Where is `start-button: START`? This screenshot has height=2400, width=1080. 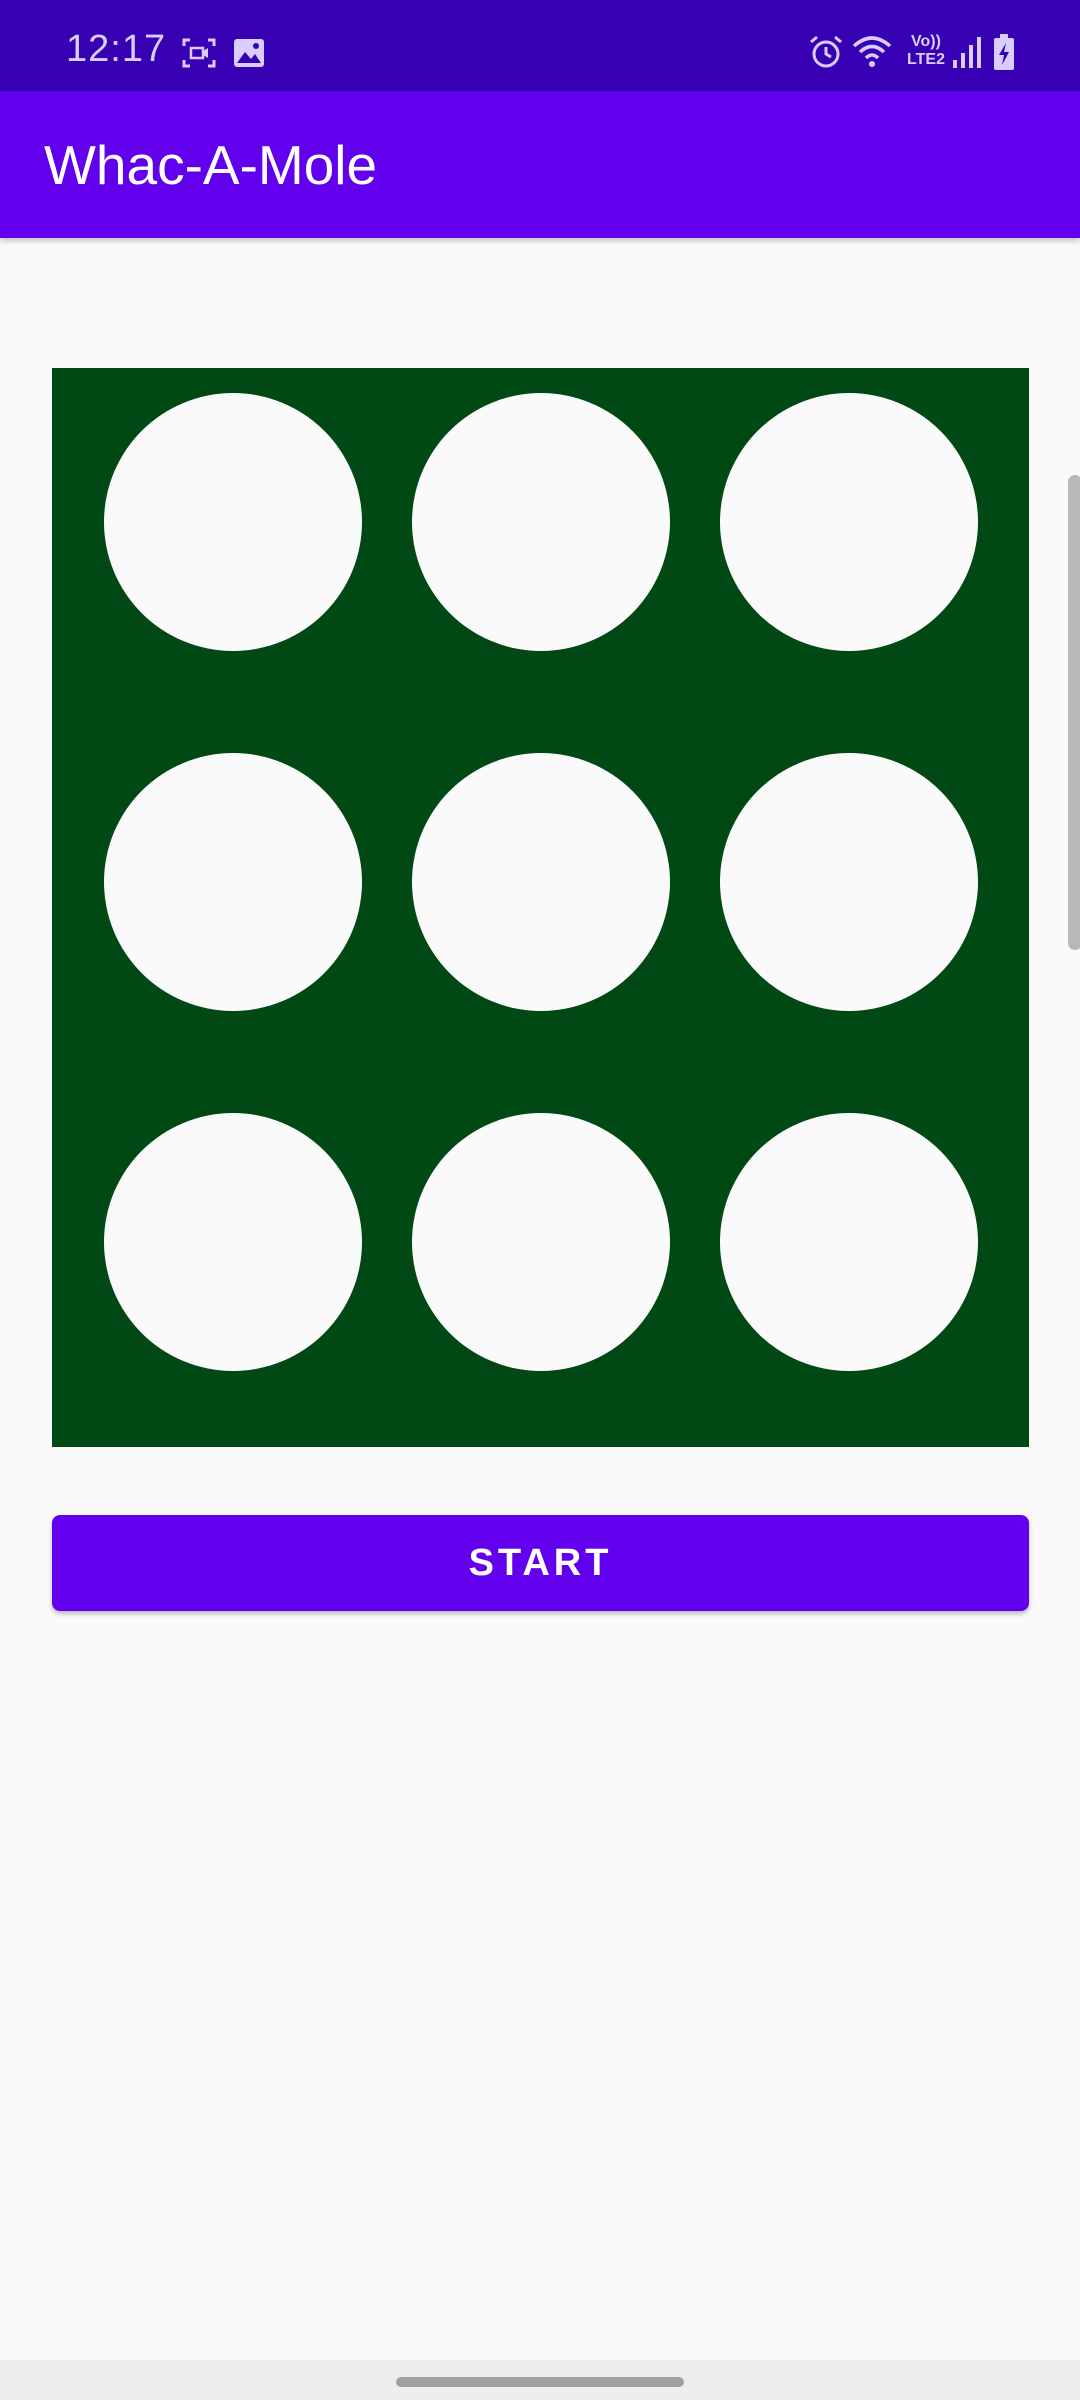 start-button: START is located at coordinates (540, 1563).